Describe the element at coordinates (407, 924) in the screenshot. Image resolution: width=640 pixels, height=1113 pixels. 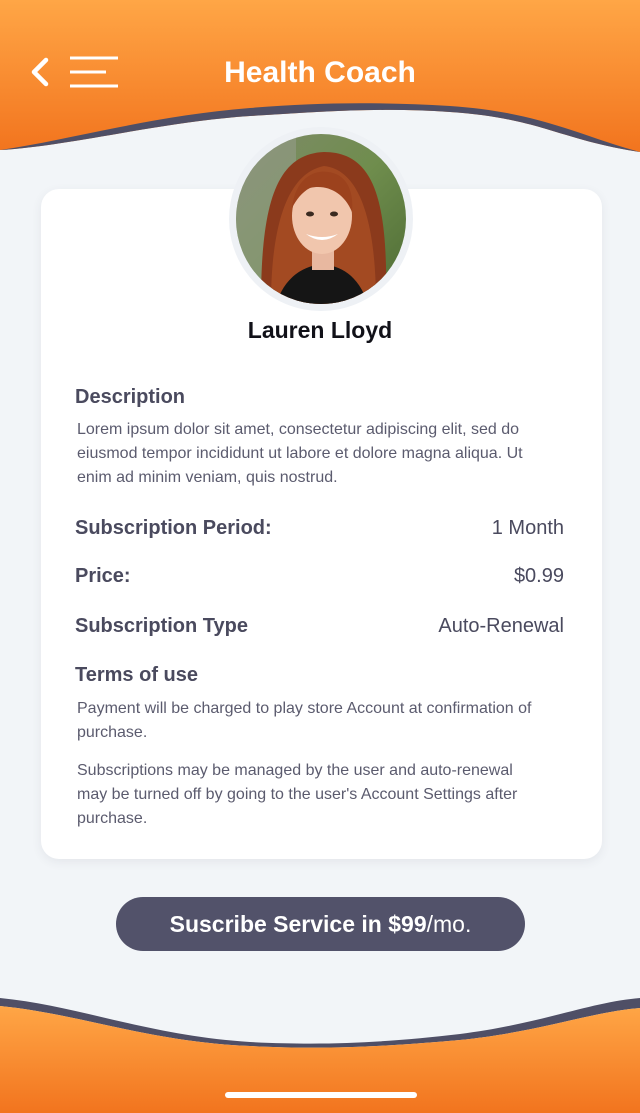
I see `subscribe-price: $99` at that location.